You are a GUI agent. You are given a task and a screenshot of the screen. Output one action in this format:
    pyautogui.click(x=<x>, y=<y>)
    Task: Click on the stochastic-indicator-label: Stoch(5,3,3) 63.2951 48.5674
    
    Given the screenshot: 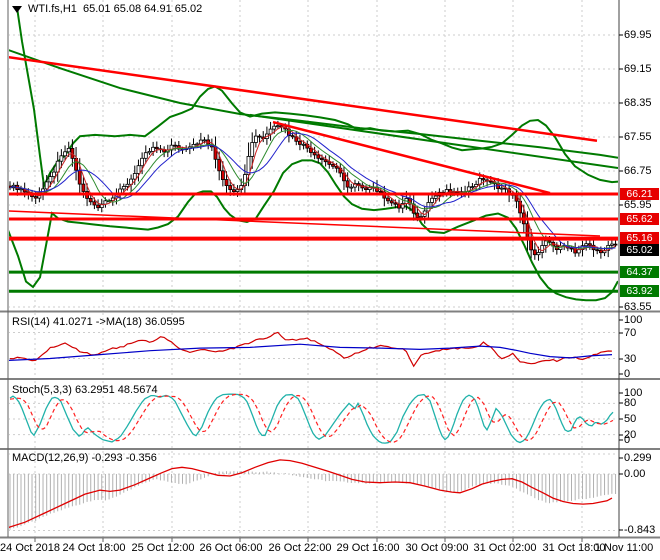 What is the action you would take?
    pyautogui.click(x=85, y=390)
    